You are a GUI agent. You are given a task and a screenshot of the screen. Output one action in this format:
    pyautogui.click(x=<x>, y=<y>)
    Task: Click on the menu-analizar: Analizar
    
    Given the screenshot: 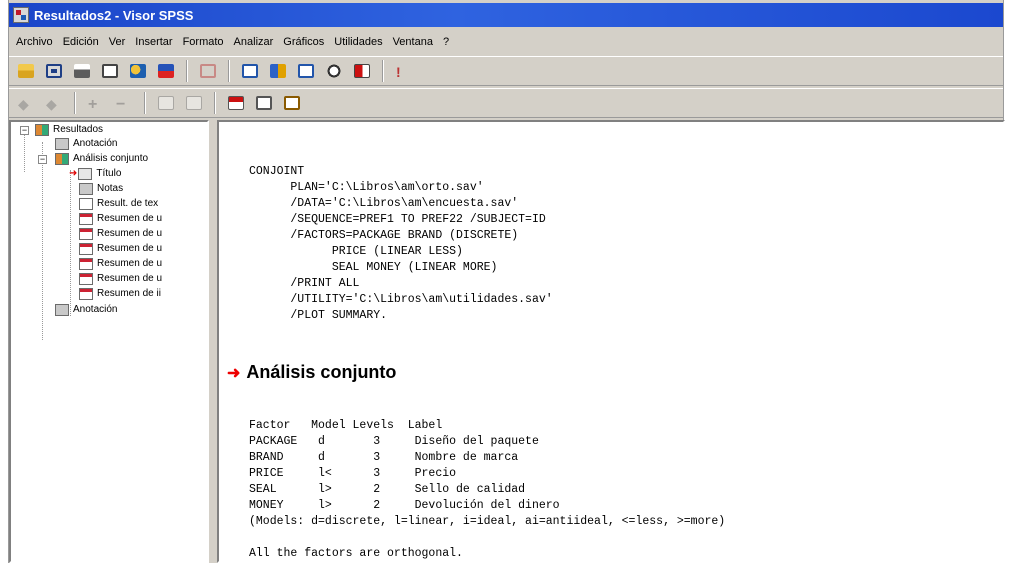 What is the action you would take?
    pyautogui.click(x=256, y=42)
    